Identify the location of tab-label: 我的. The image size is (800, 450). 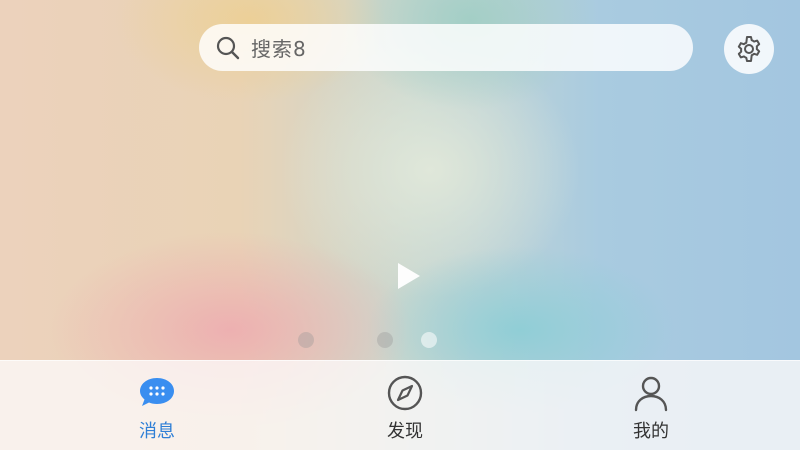
(651, 431).